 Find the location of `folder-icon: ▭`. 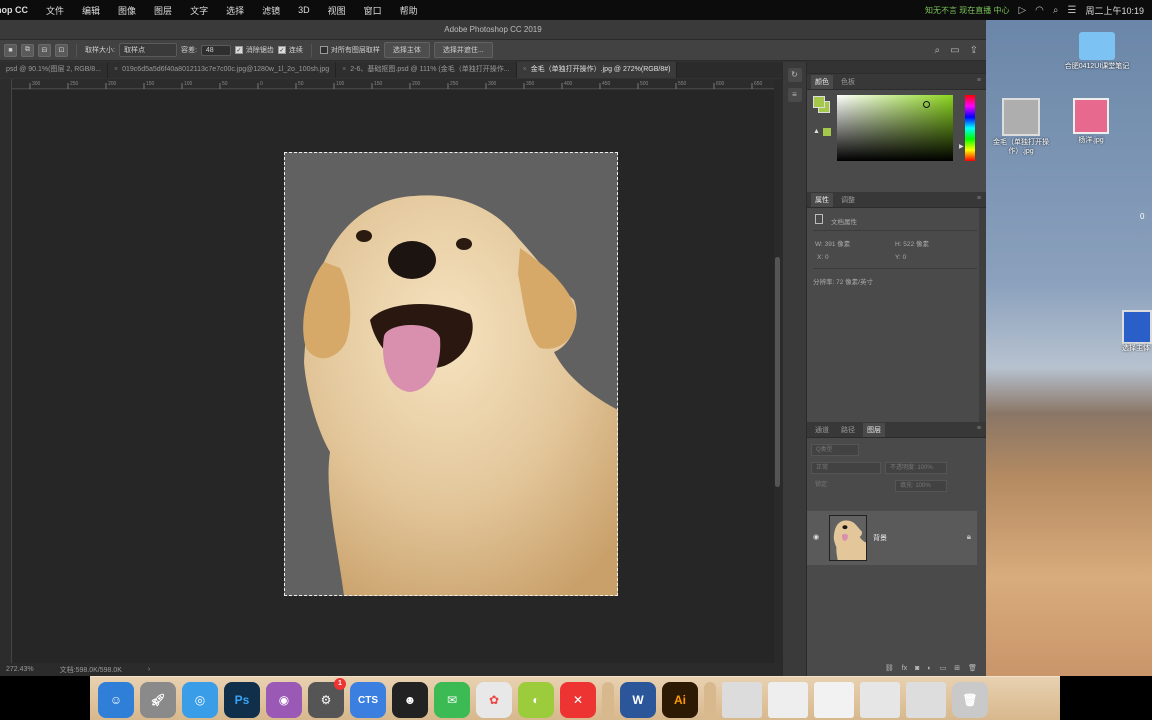

folder-icon: ▭ is located at coordinates (943, 668).